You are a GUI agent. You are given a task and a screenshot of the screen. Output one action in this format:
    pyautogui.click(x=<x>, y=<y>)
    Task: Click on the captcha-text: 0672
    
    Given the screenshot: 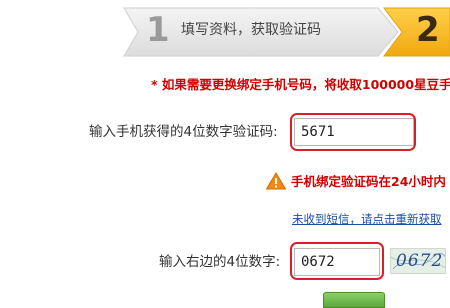 What is the action you would take?
    pyautogui.click(x=420, y=261)
    